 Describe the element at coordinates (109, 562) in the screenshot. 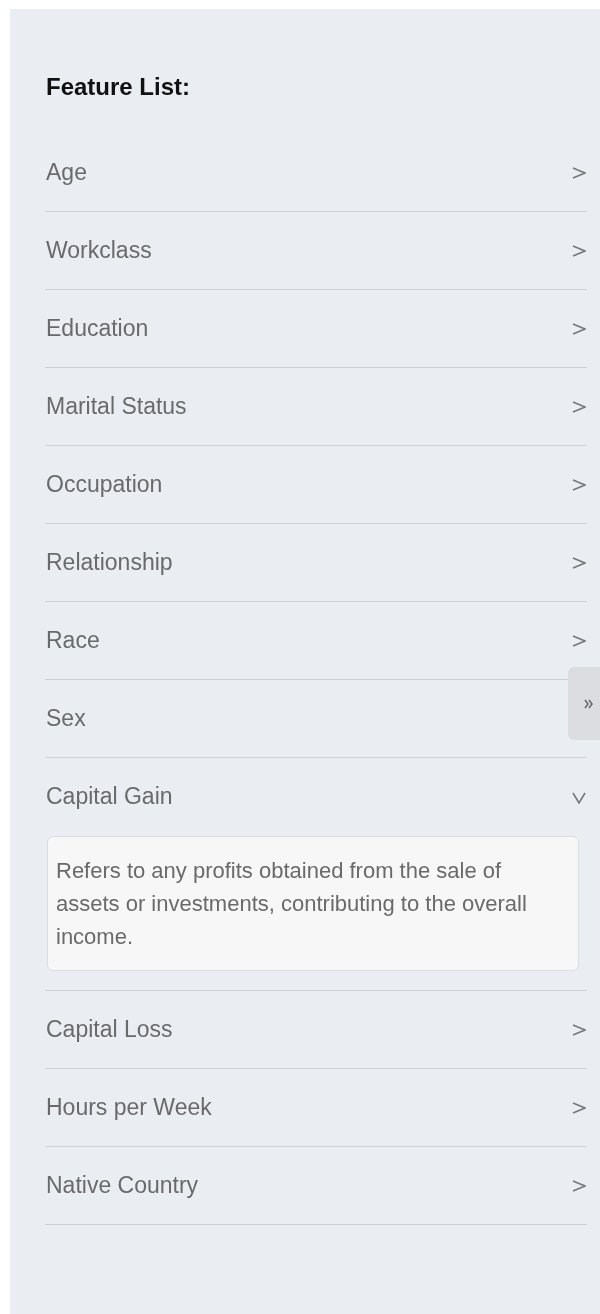

I see `feature-item: Relationship` at that location.